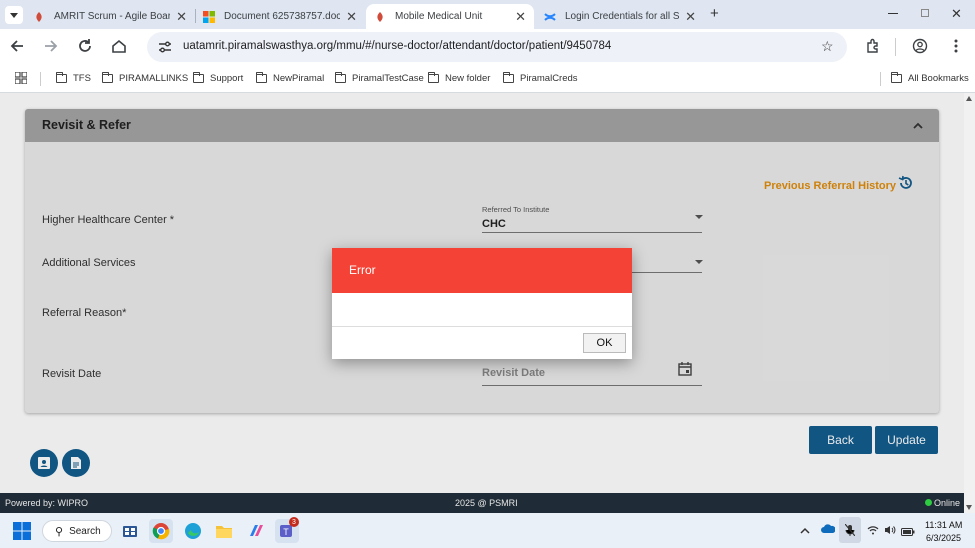  Describe the element at coordinates (805, 531) in the screenshot. I see `show-hidden-icons` at that location.